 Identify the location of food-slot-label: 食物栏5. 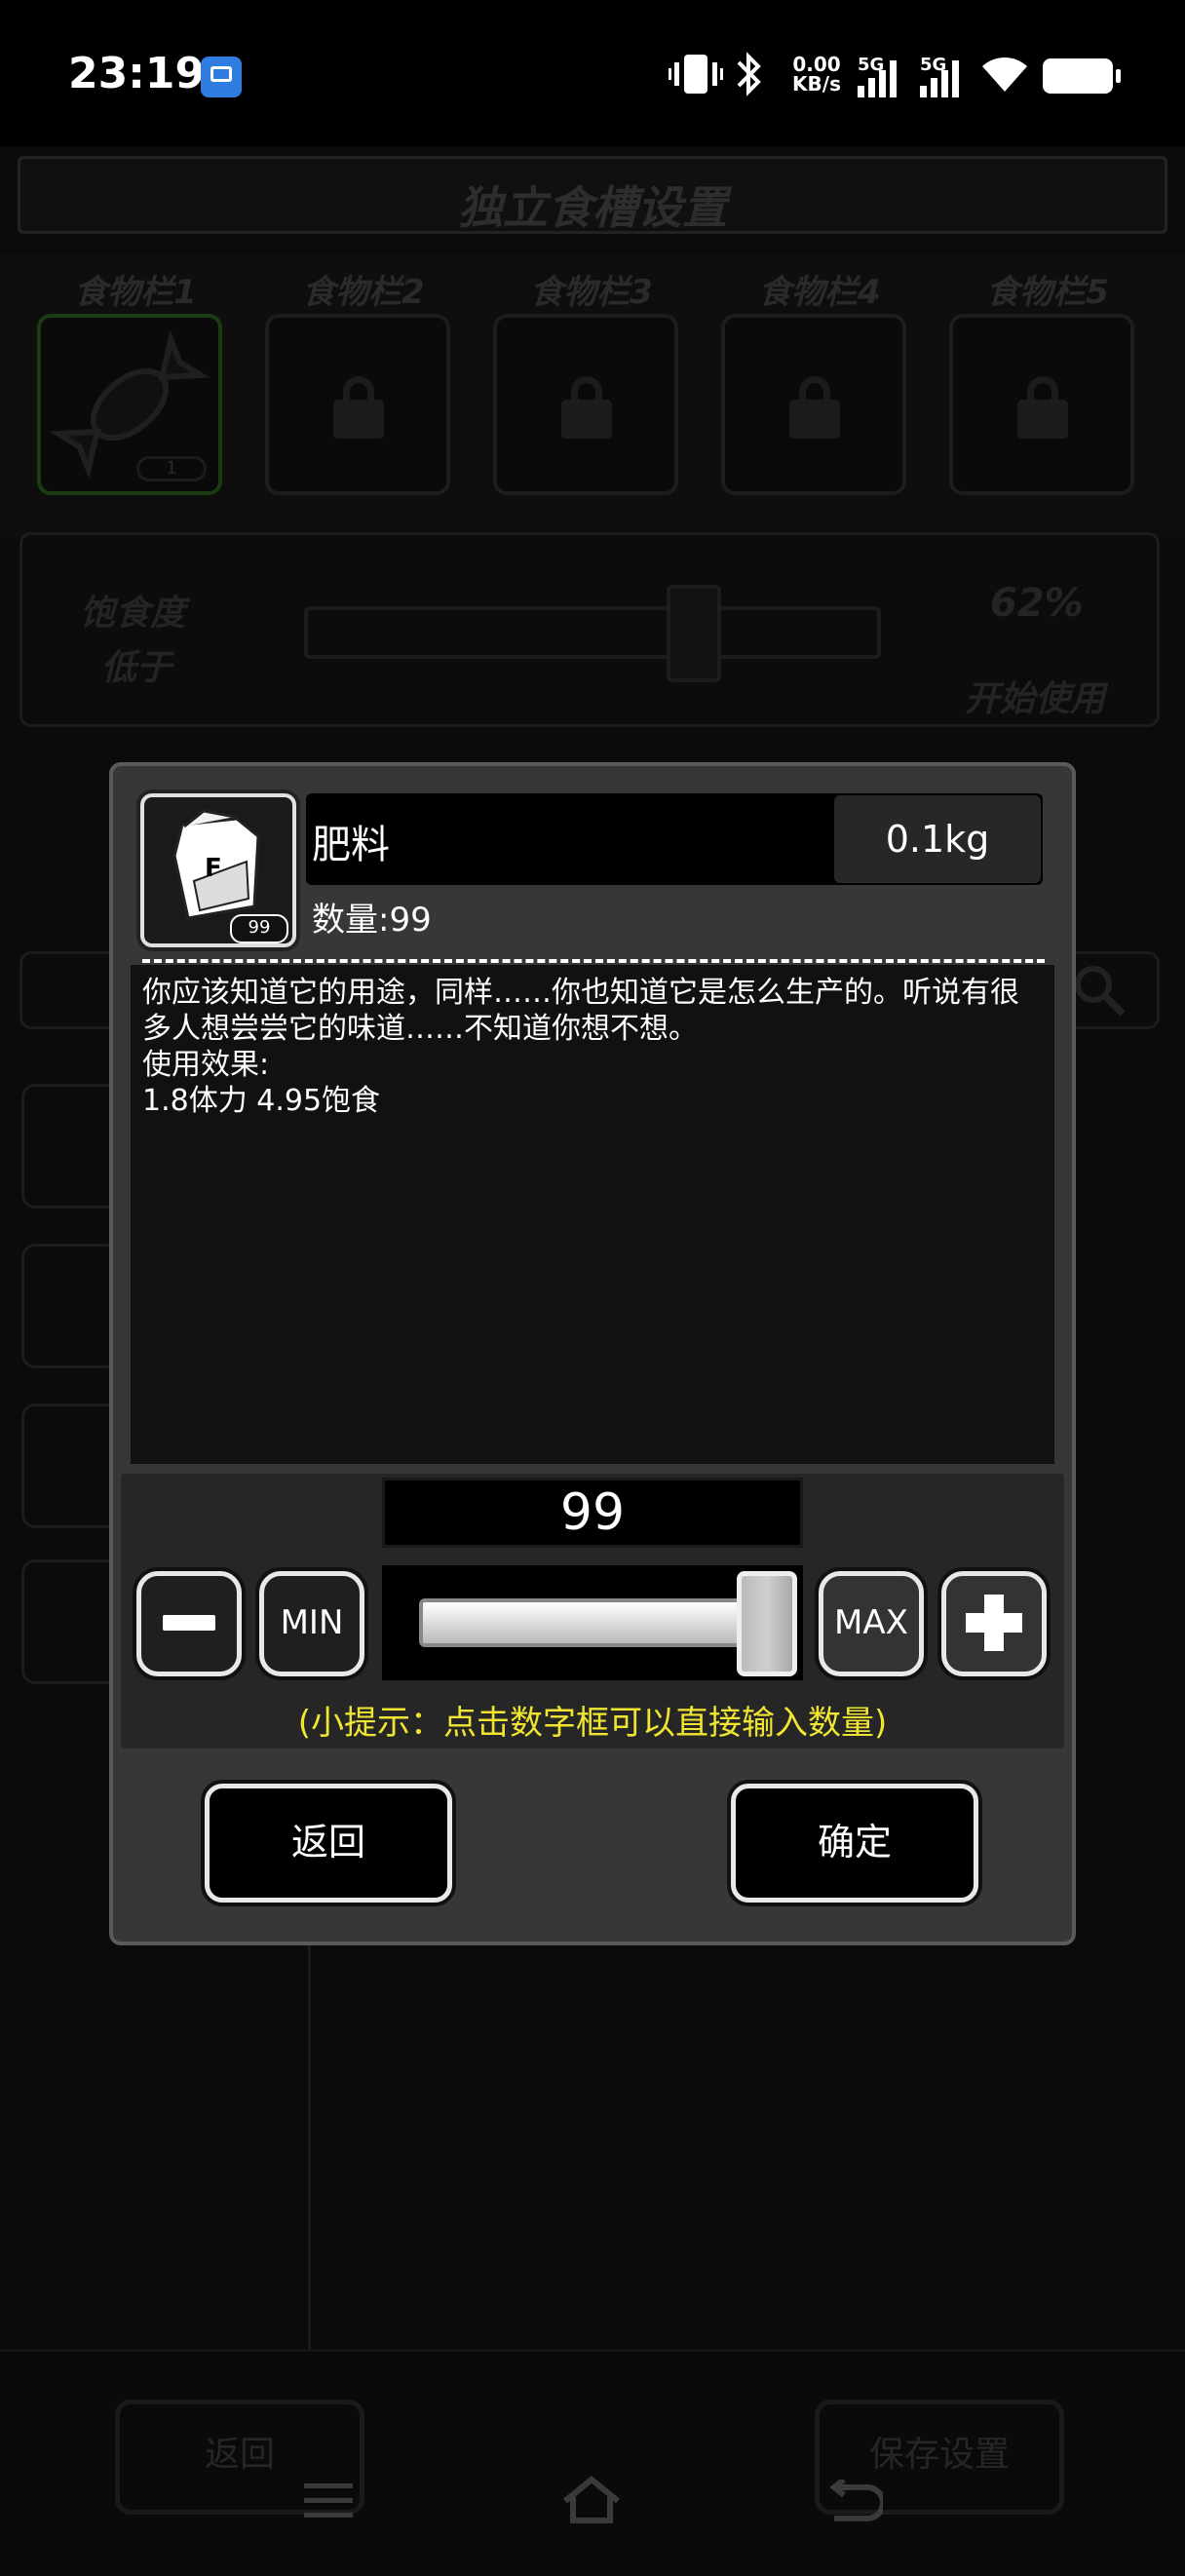
(1047, 292).